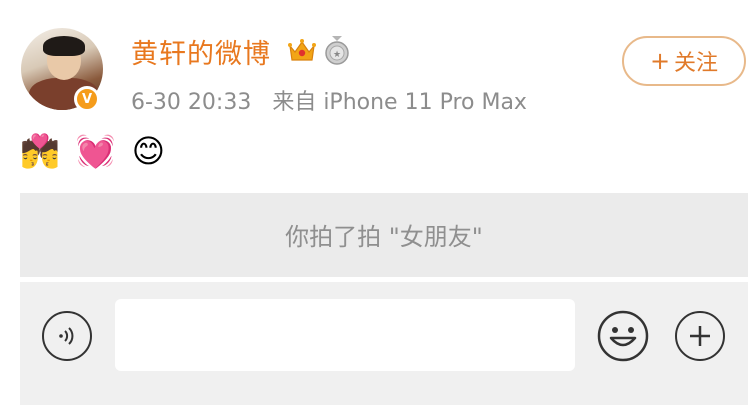  Describe the element at coordinates (201, 51) in the screenshot. I see `username: 黄轩的微博` at that location.